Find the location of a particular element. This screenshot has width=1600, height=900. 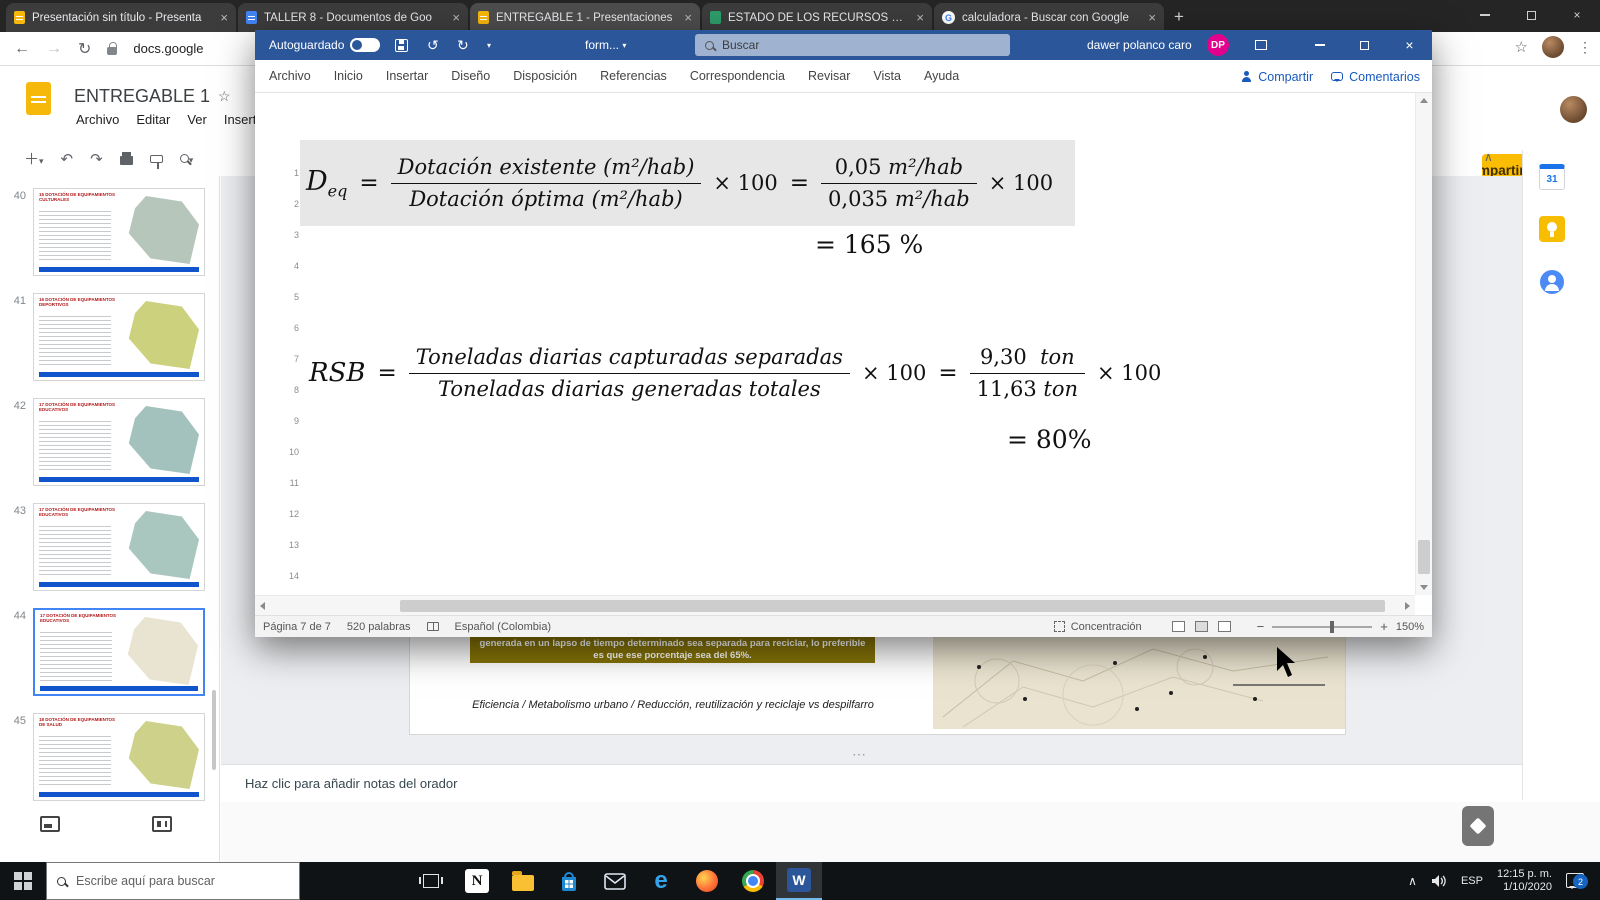

slide-thumbnail: 18 DOTACIÓN DE EQUIPAMIENTOS DE SALUD is located at coordinates (119, 757).